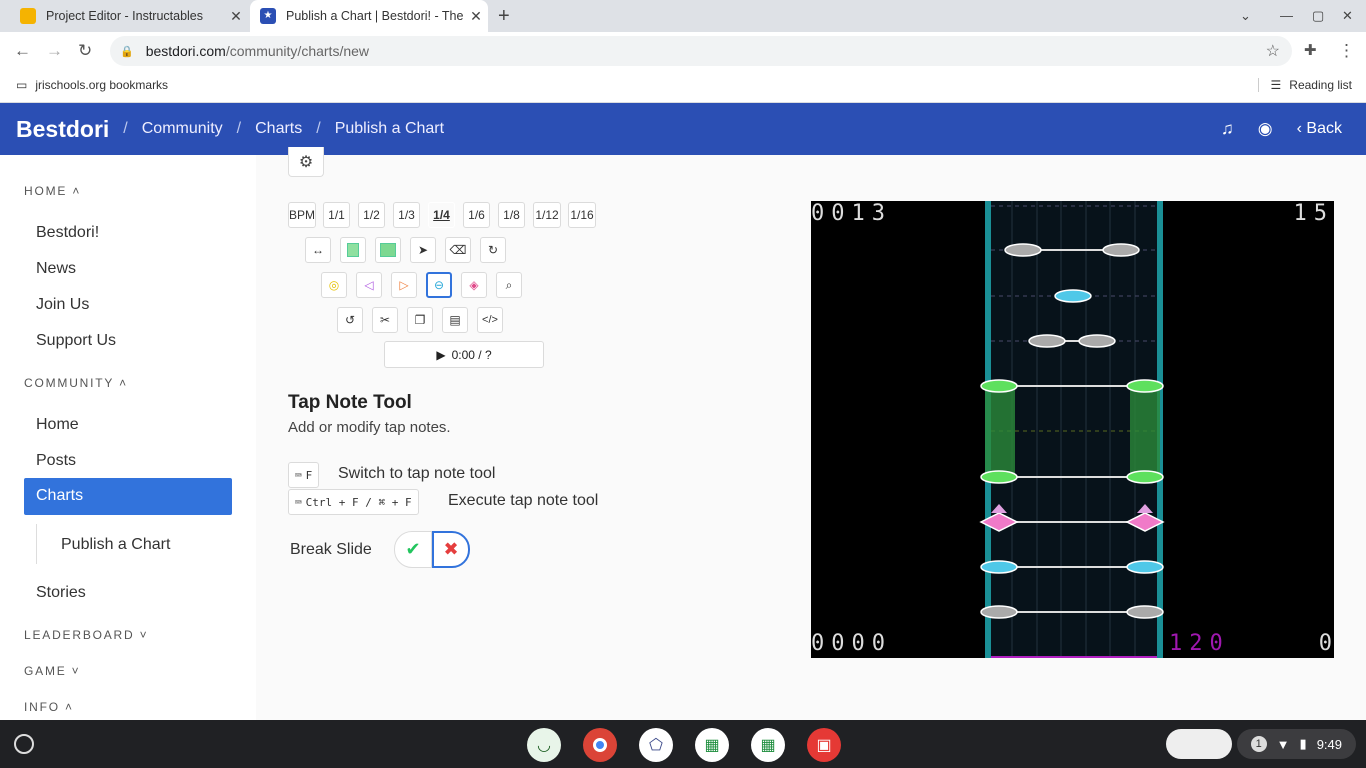 The image size is (1366, 768). Describe the element at coordinates (1313, 213) in the screenshot. I see `preview-measure: 15` at that location.